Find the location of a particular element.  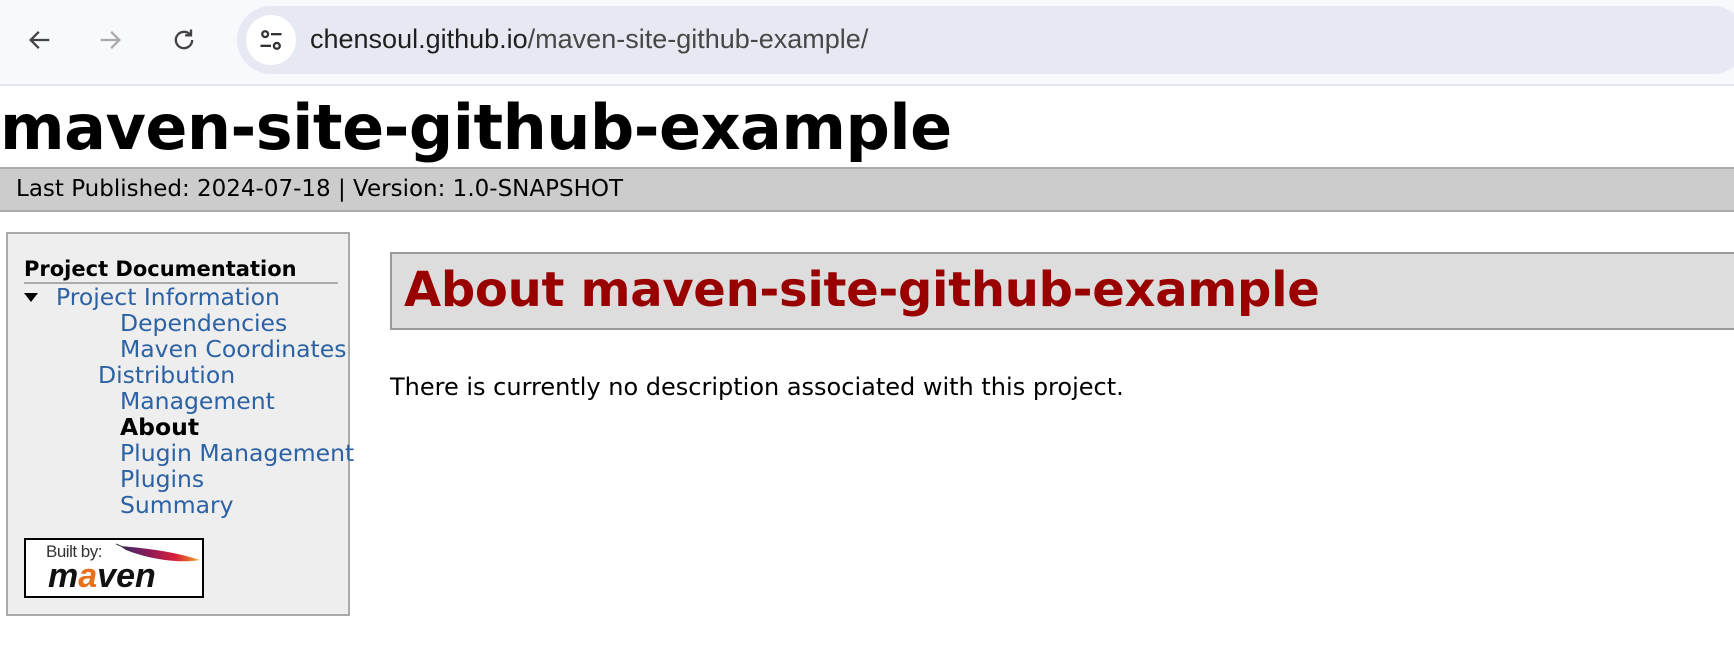

maven-a: a is located at coordinates (88, 576).